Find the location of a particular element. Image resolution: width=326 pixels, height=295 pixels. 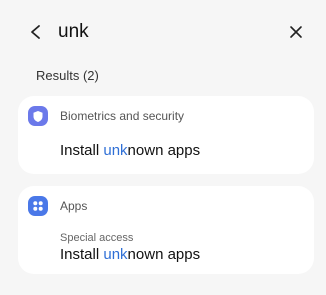

clear-search-button is located at coordinates (296, 32).